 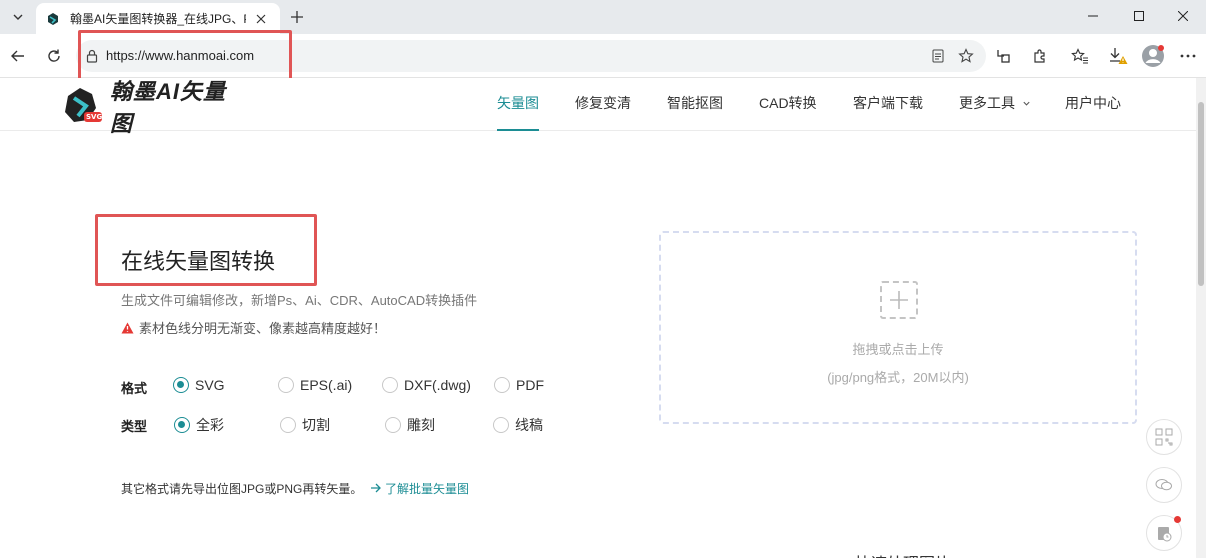 What do you see at coordinates (1201, 318) in the screenshot?
I see `page-scrollbar` at bounding box center [1201, 318].